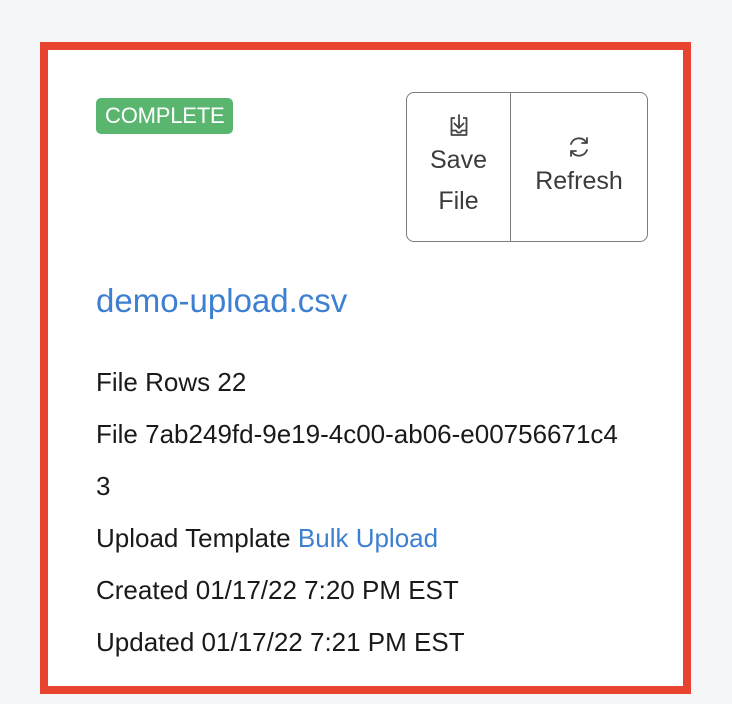  Describe the element at coordinates (165, 116) in the screenshot. I see `status-badge: COMPLETE` at that location.